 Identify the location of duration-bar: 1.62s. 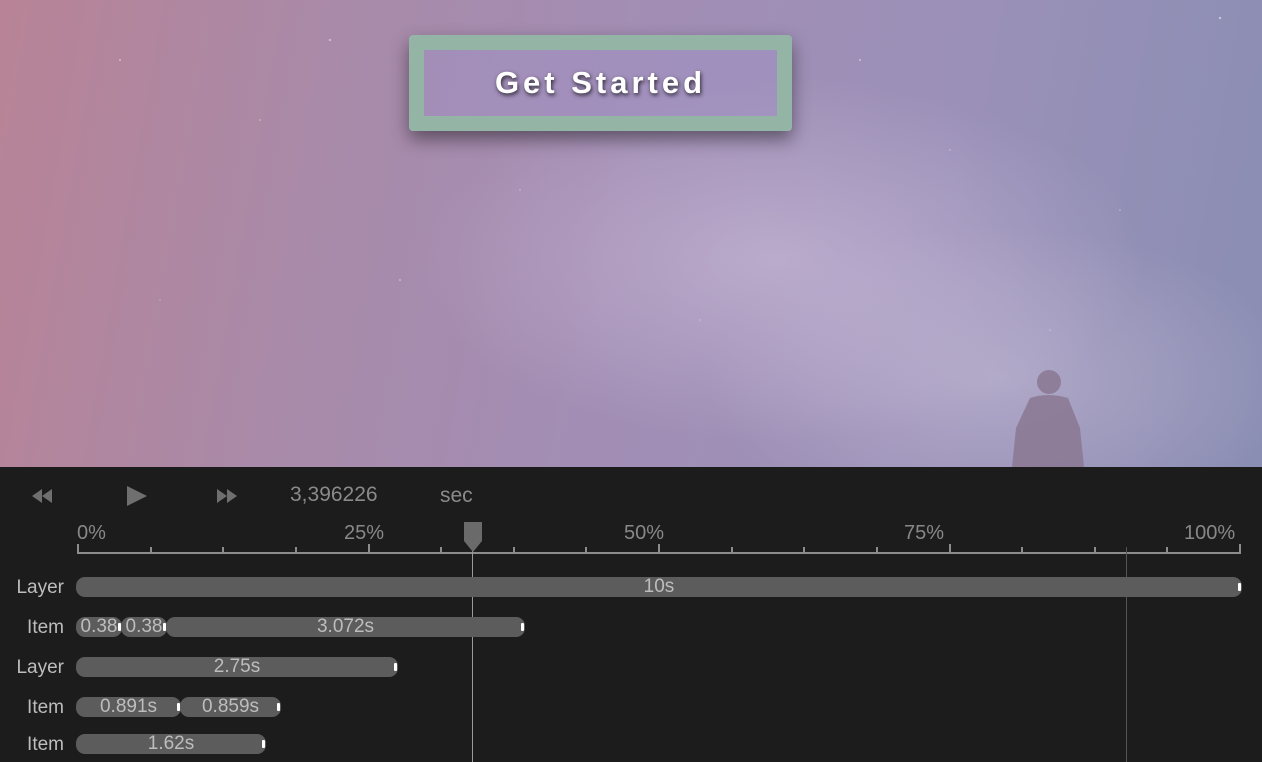
(171, 744).